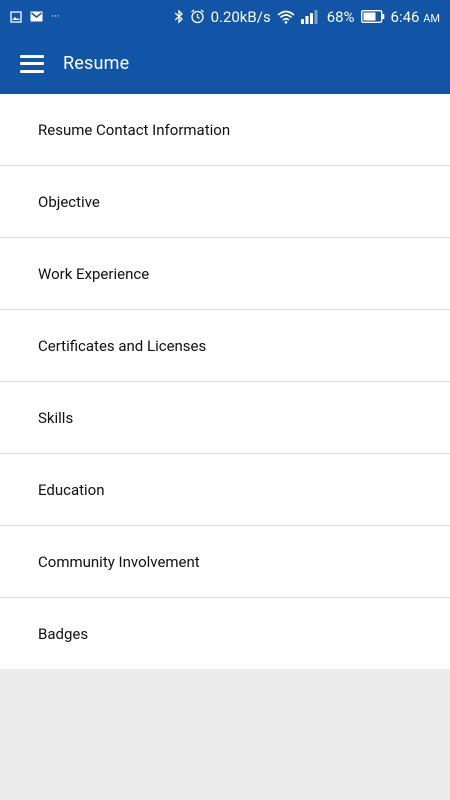  I want to click on list-item-label: Certificates and Licenses, so click(122, 345).